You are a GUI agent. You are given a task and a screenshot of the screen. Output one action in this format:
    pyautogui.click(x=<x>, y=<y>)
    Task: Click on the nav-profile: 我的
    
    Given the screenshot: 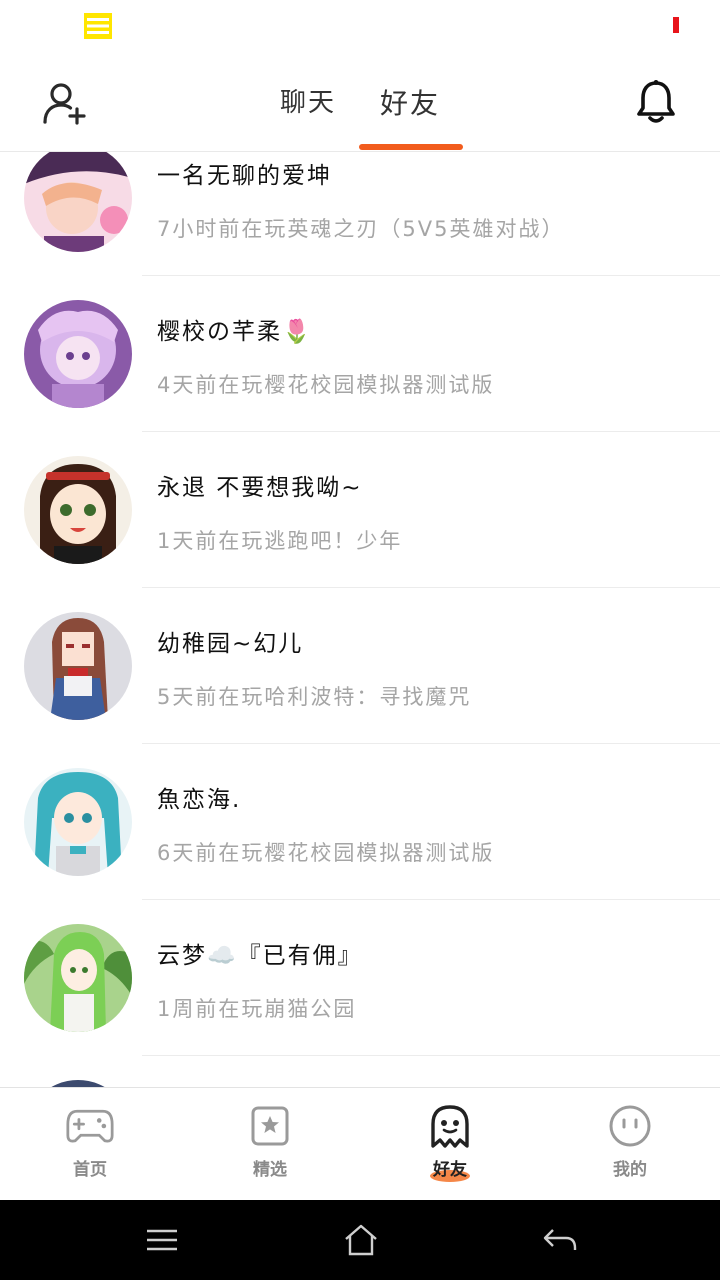 What is the action you would take?
    pyautogui.click(x=630, y=1144)
    